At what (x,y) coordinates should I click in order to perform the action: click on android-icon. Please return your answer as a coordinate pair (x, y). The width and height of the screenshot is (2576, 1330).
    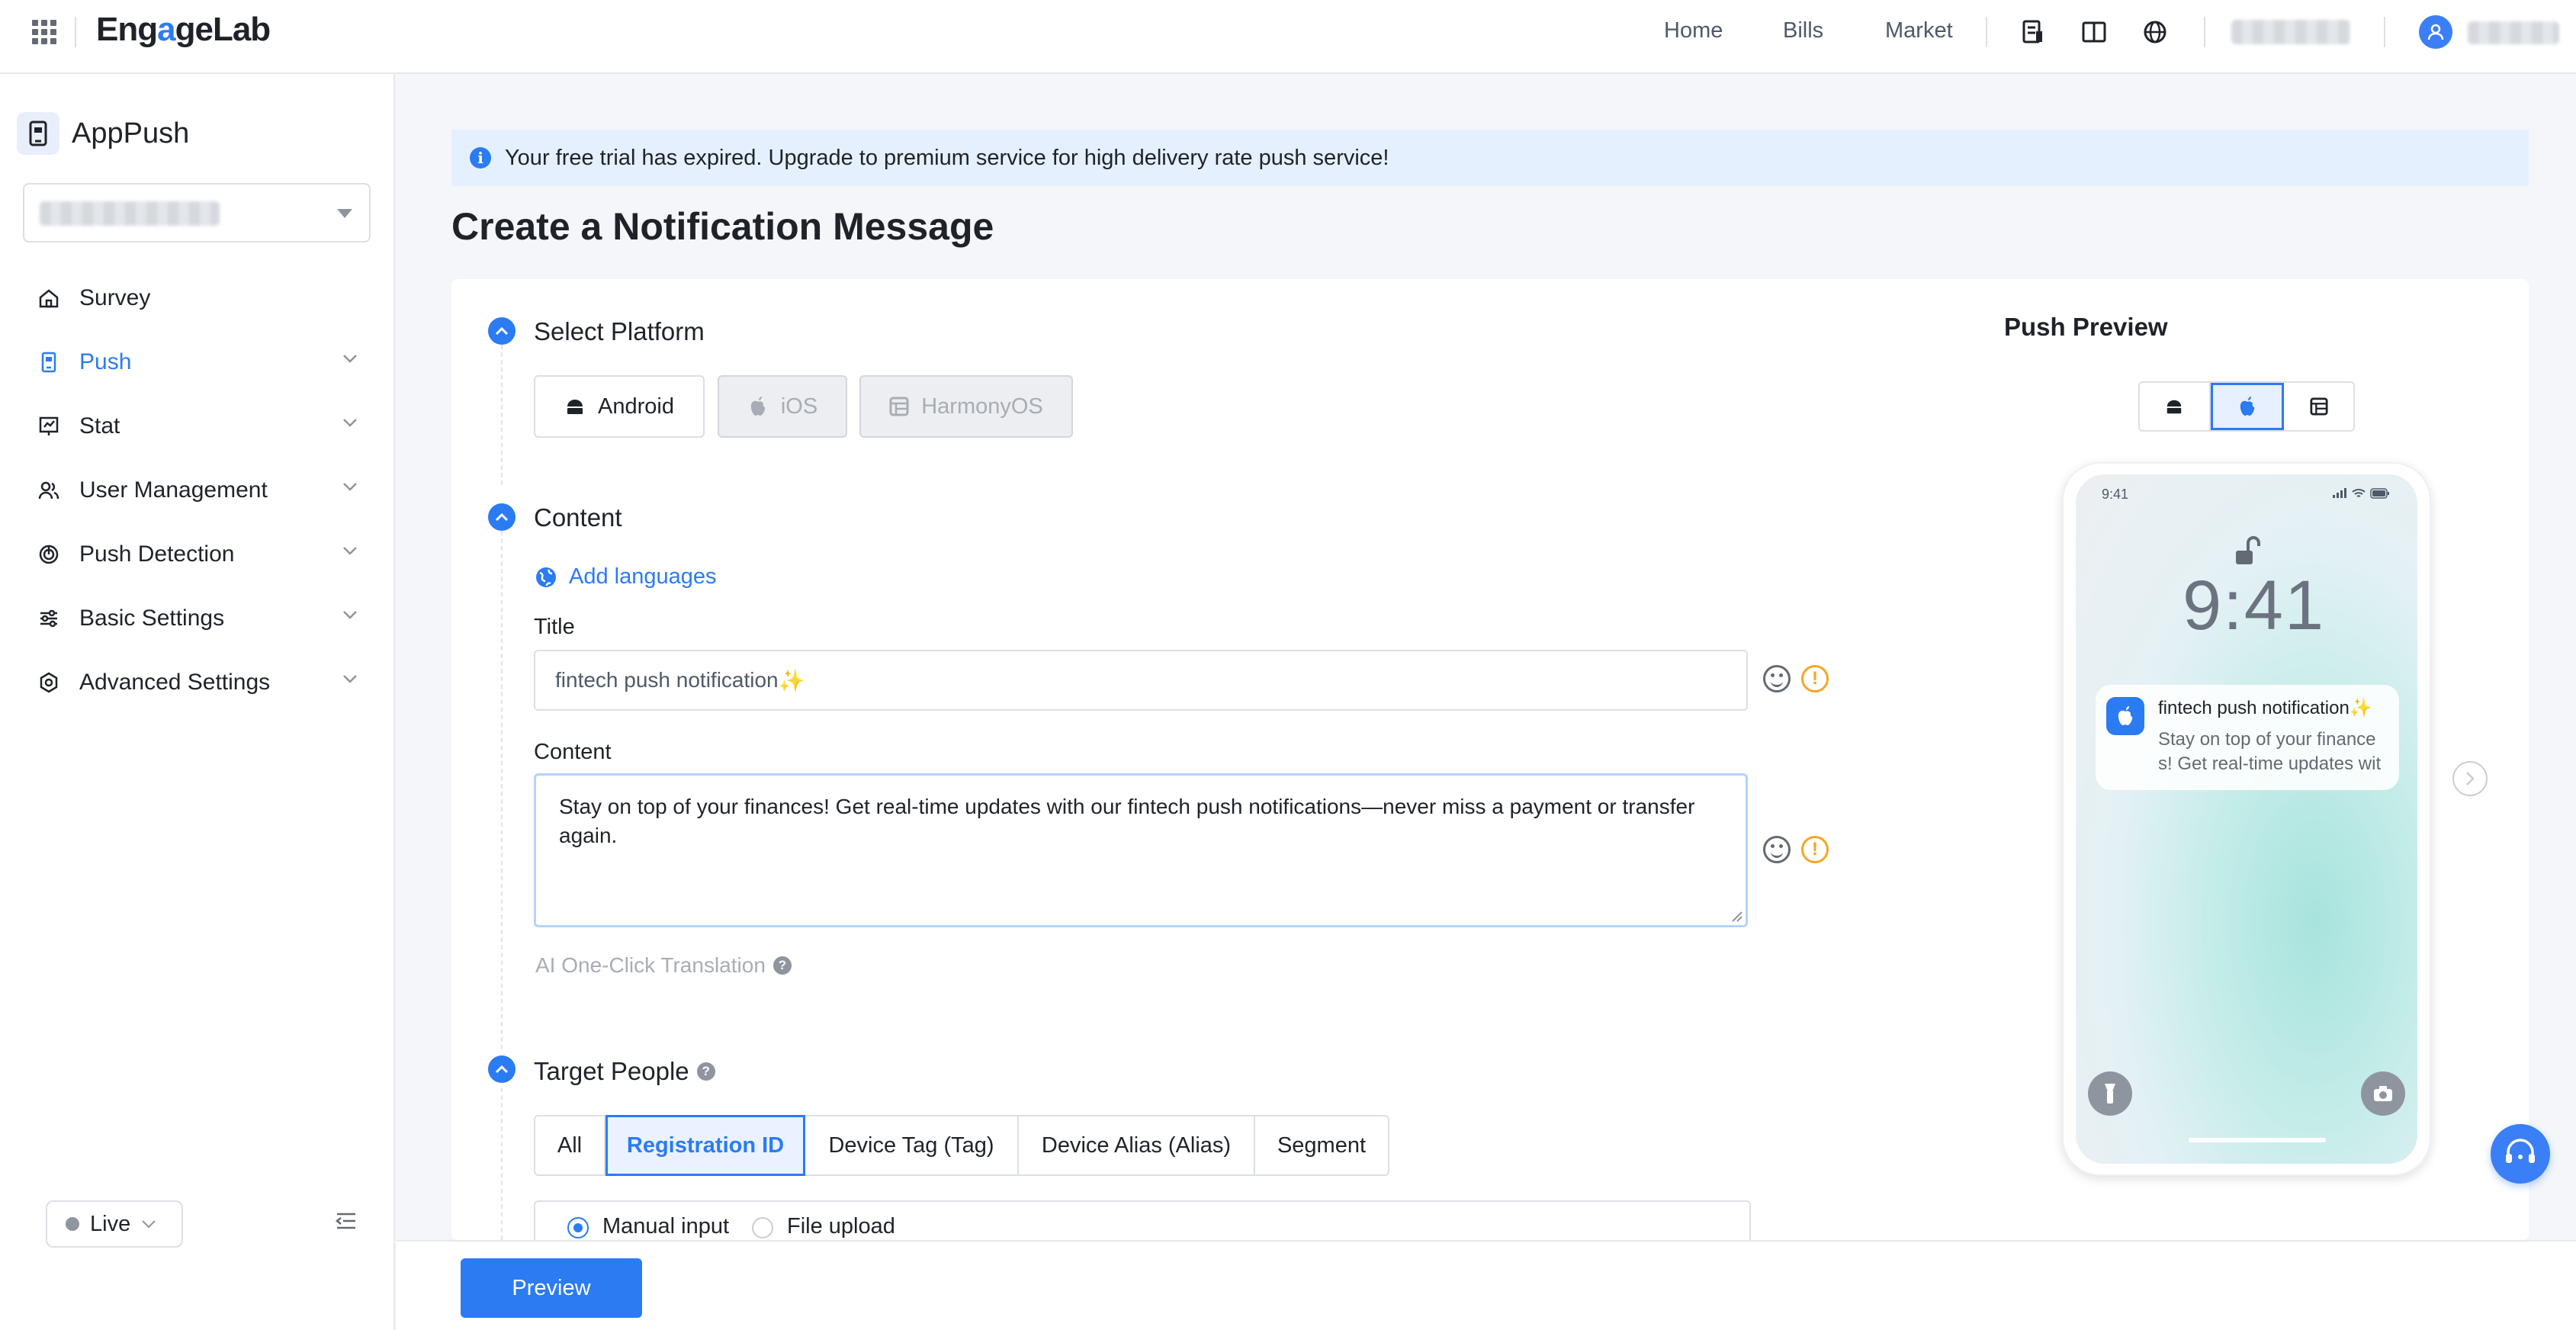
    Looking at the image, I should click on (2174, 407).